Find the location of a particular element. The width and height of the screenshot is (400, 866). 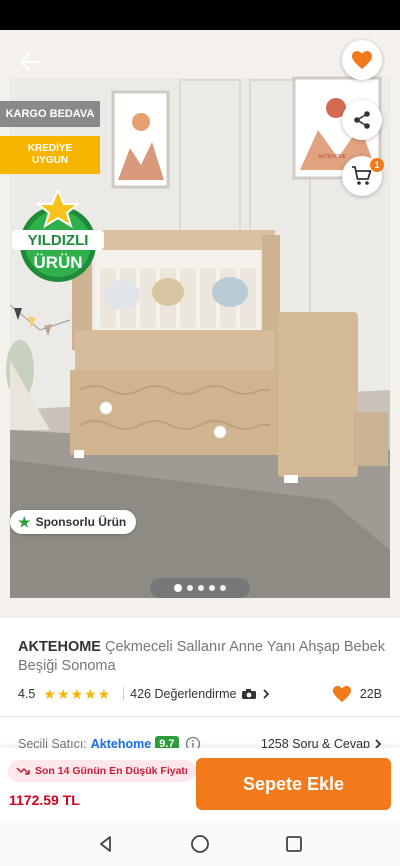

cart-count-badge: 1 is located at coordinates (377, 165).